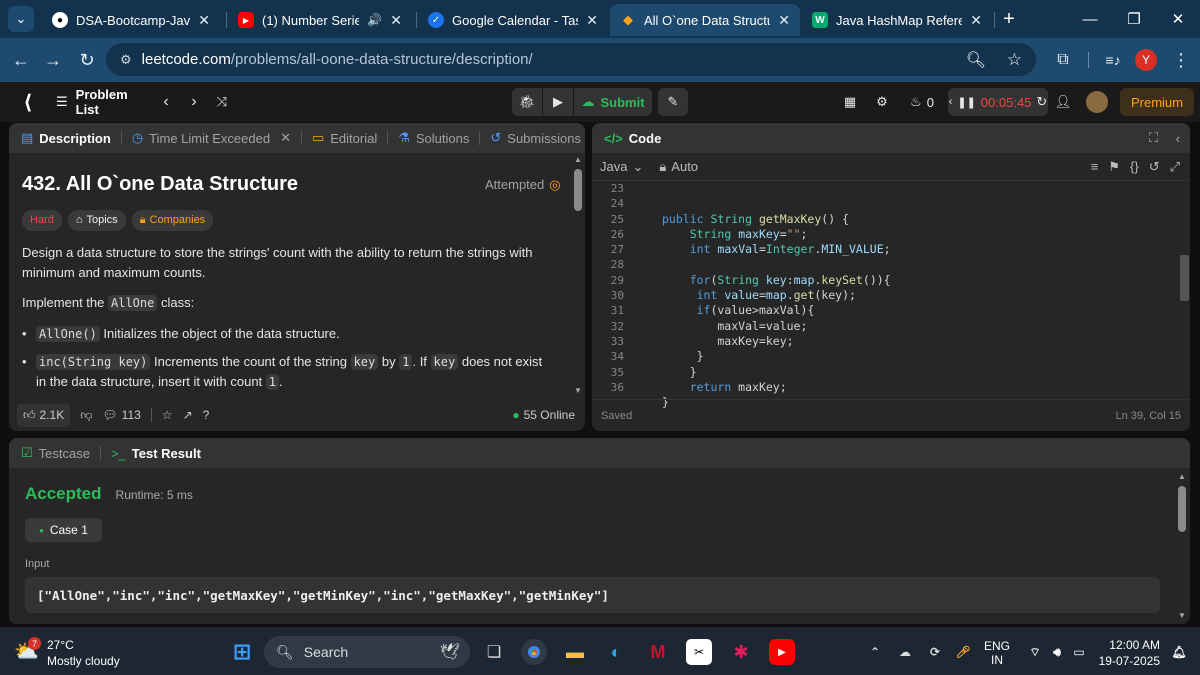 This screenshot has height=675, width=1200. I want to click on capcut-icon: ✂, so click(699, 652).